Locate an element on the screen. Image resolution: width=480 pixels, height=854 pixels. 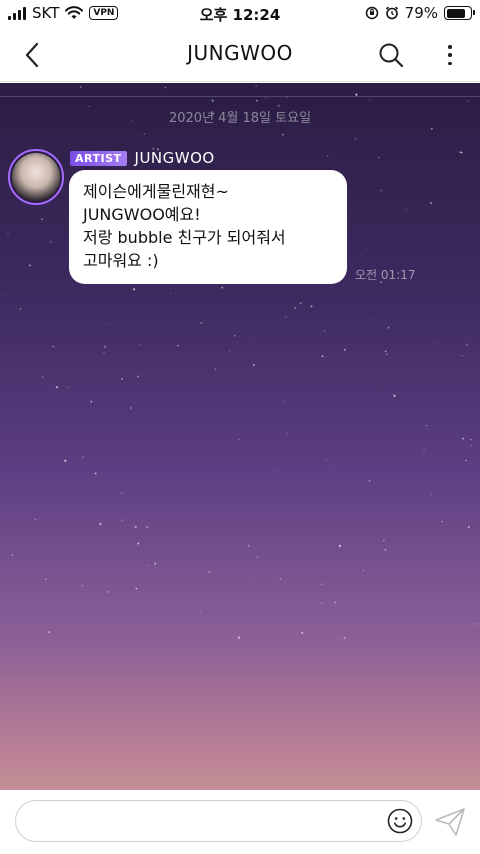
battery-fill is located at coordinates (455, 13).